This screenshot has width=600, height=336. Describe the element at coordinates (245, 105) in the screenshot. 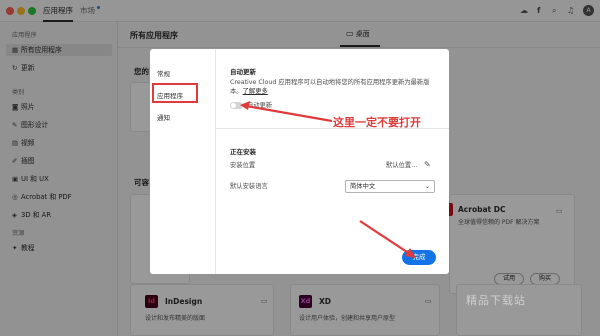

I see `arrow-head-toggle` at that location.